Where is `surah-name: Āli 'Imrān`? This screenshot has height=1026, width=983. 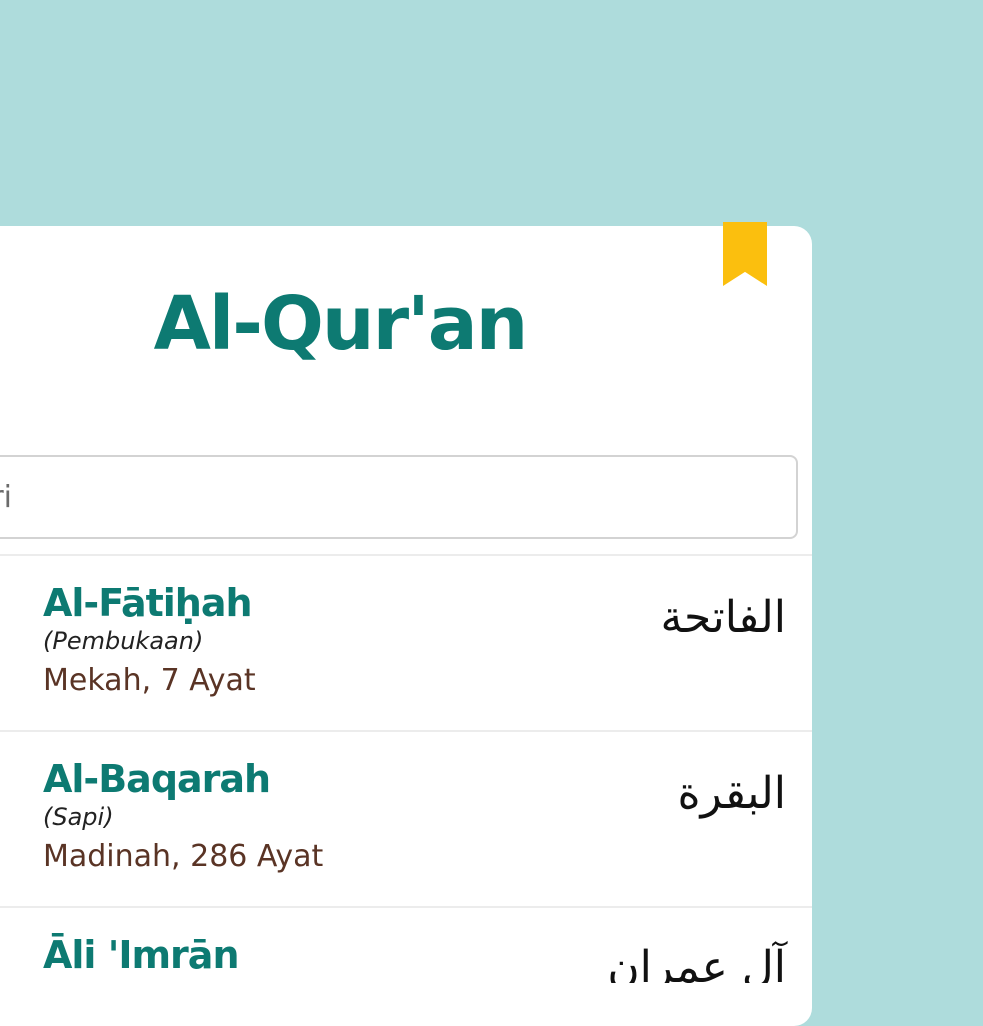
surah-name: Āli 'Imrān is located at coordinates (141, 955).